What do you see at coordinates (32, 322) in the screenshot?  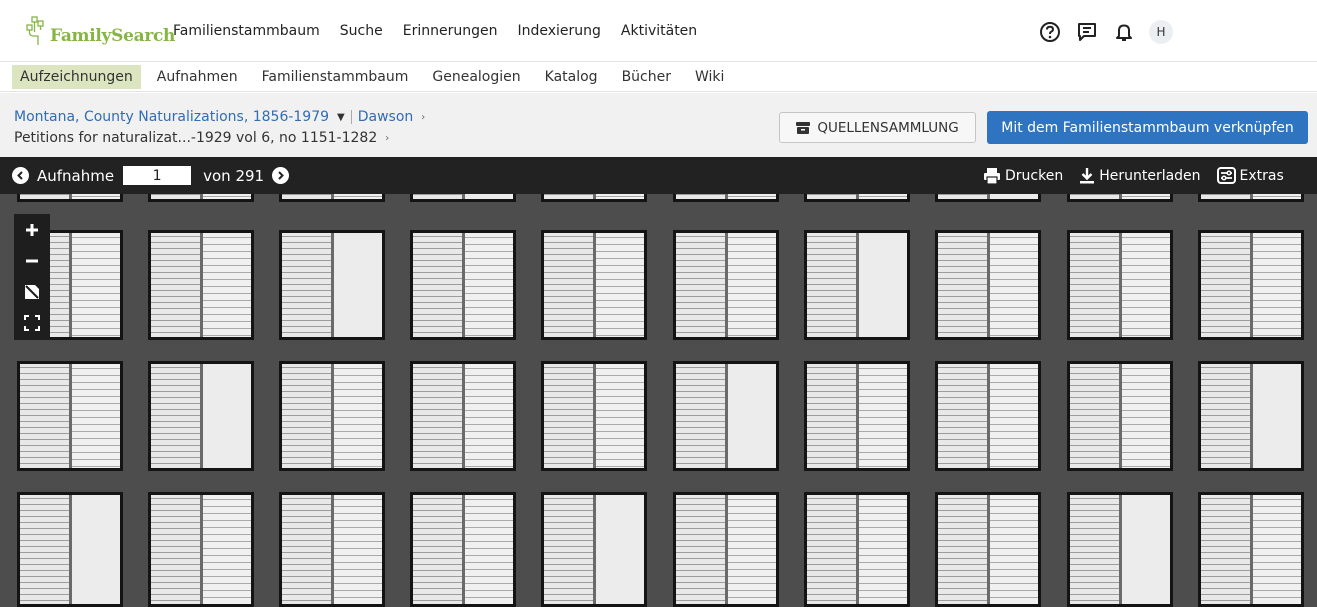 I see `fullscreen-icon` at bounding box center [32, 322].